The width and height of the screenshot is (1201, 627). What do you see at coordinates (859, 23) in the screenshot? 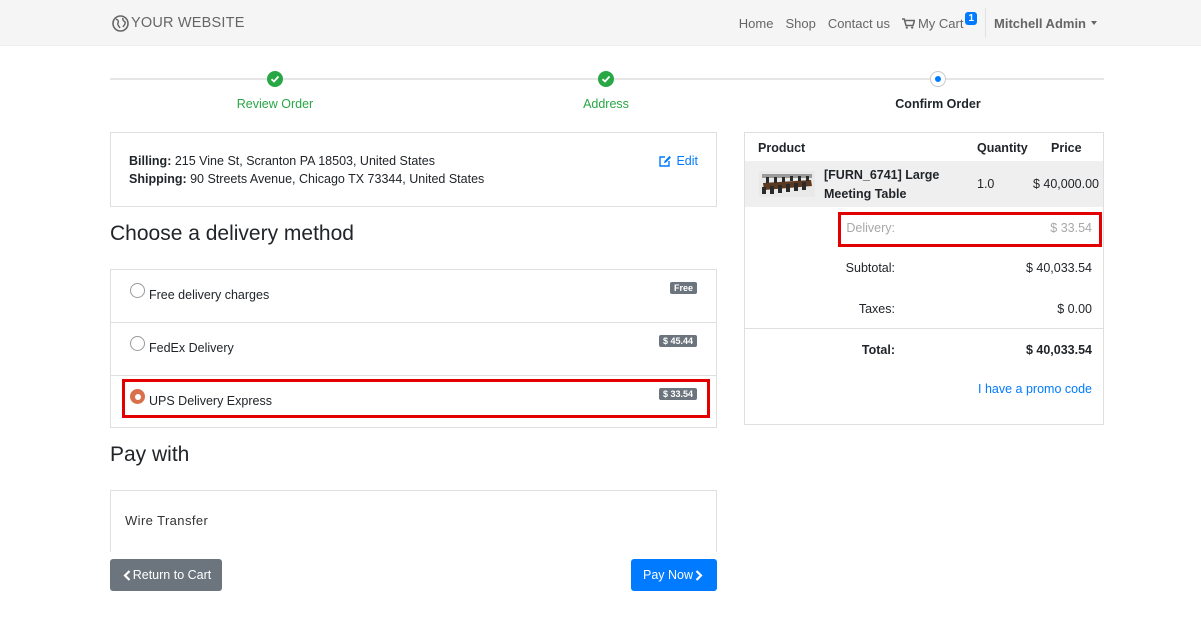
I see `nav-contact: Contact us` at bounding box center [859, 23].